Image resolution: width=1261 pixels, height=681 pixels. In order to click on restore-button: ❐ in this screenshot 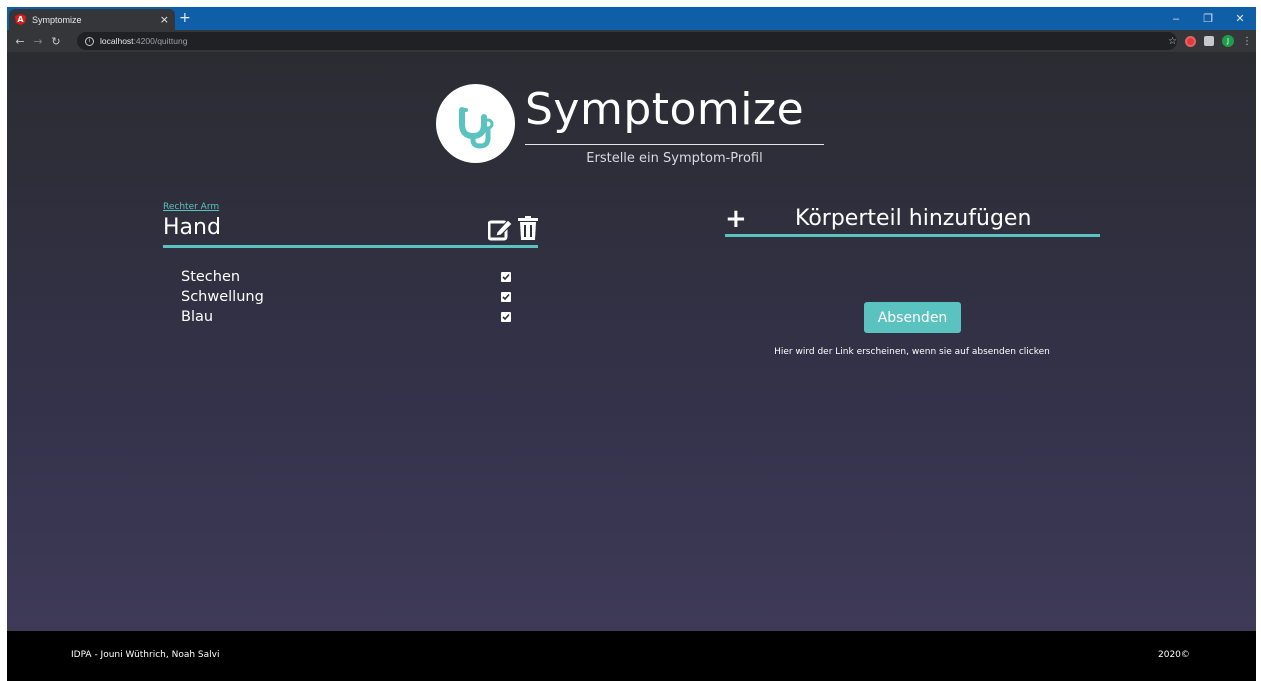, I will do `click(1208, 18)`.